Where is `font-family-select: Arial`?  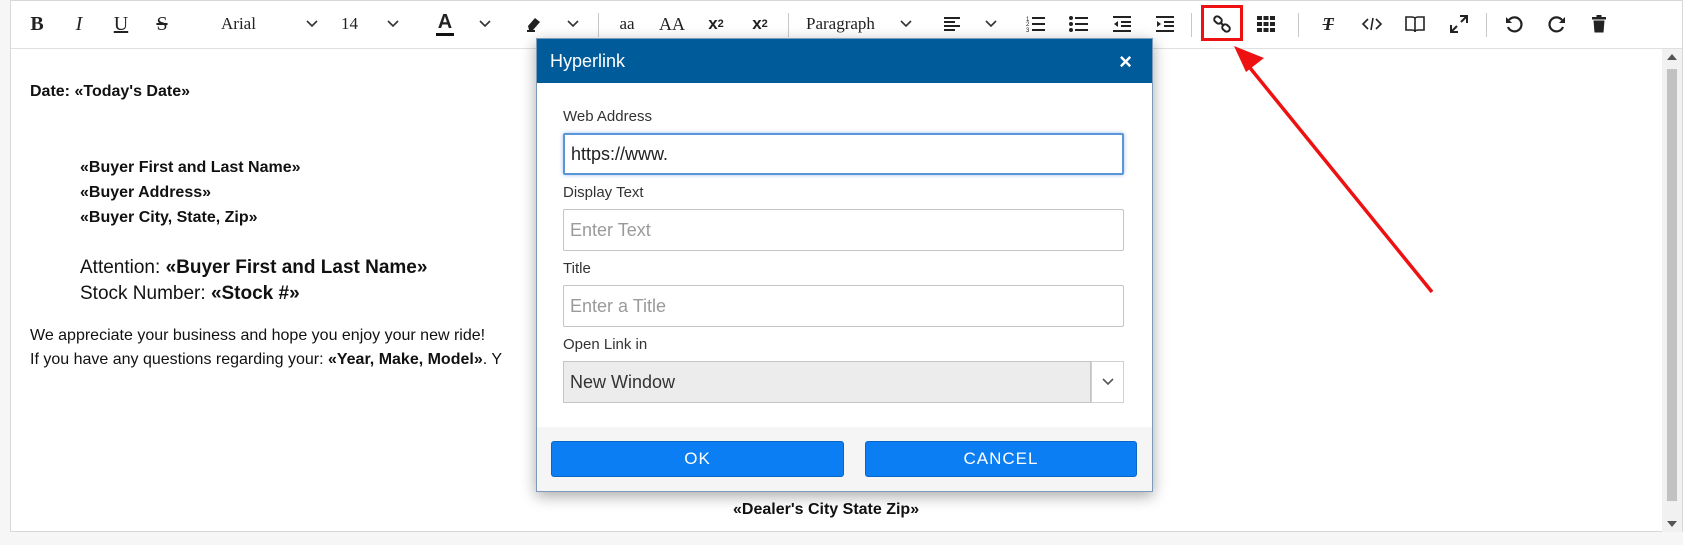 font-family-select: Arial is located at coordinates (276, 24).